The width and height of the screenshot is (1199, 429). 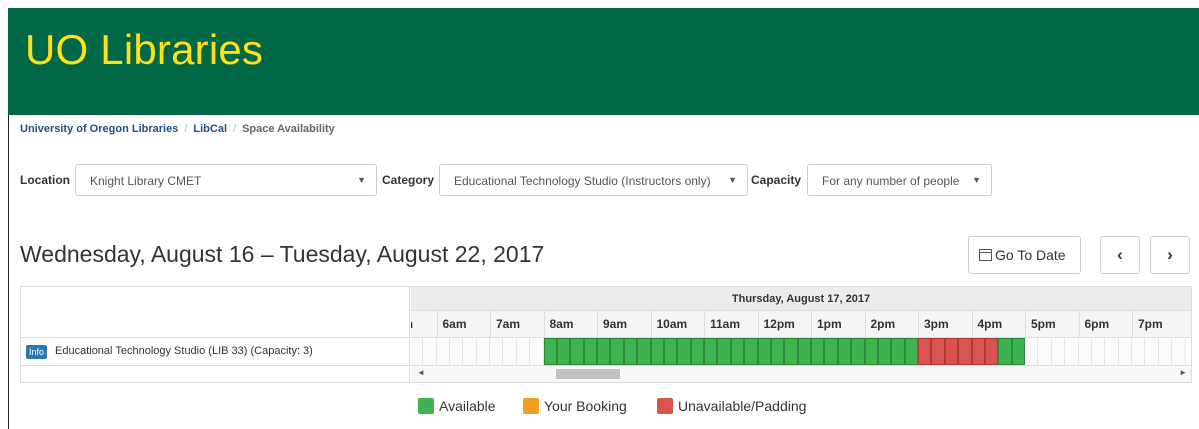 I want to click on chevron-right-icon: ›, so click(x=1170, y=254).